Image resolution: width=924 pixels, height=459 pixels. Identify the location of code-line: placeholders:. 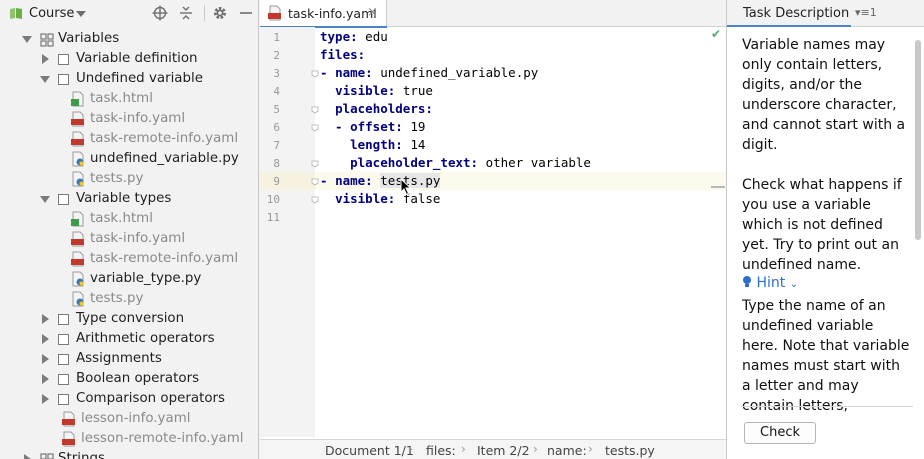
(376, 110).